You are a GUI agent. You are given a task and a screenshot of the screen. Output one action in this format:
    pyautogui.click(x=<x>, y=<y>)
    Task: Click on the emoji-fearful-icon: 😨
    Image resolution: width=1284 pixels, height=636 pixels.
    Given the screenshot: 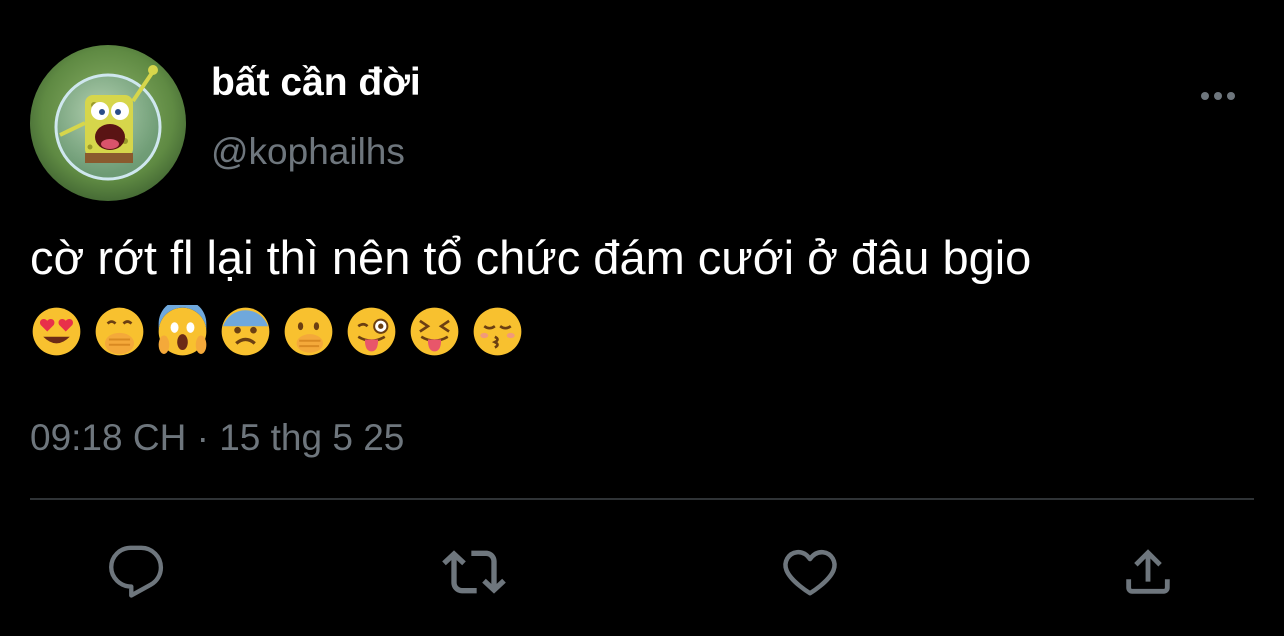 What is the action you would take?
    pyautogui.click(x=245, y=331)
    